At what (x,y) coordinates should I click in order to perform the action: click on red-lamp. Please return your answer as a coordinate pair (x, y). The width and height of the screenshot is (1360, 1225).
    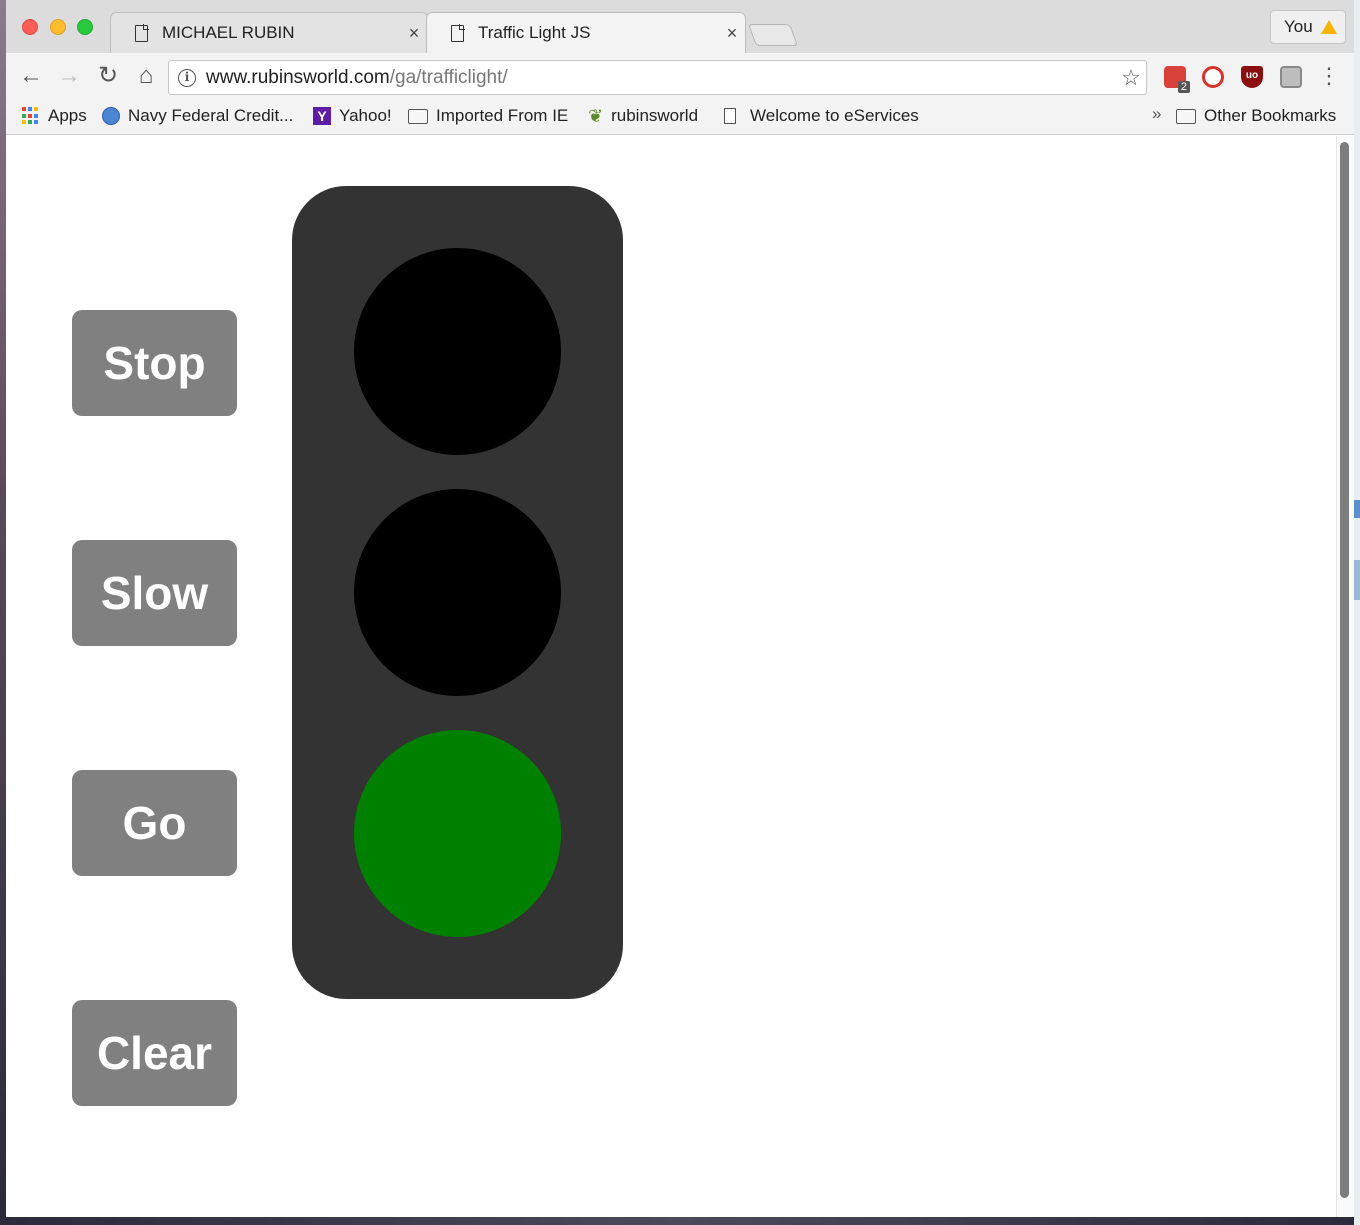
    Looking at the image, I should click on (457, 351).